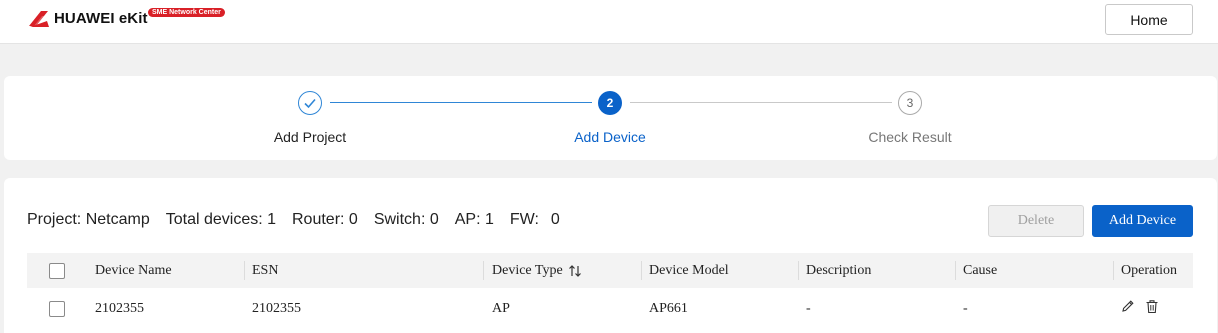 Image resolution: width=1218 pixels, height=333 pixels. I want to click on ap-count: AP: 1, so click(474, 219).